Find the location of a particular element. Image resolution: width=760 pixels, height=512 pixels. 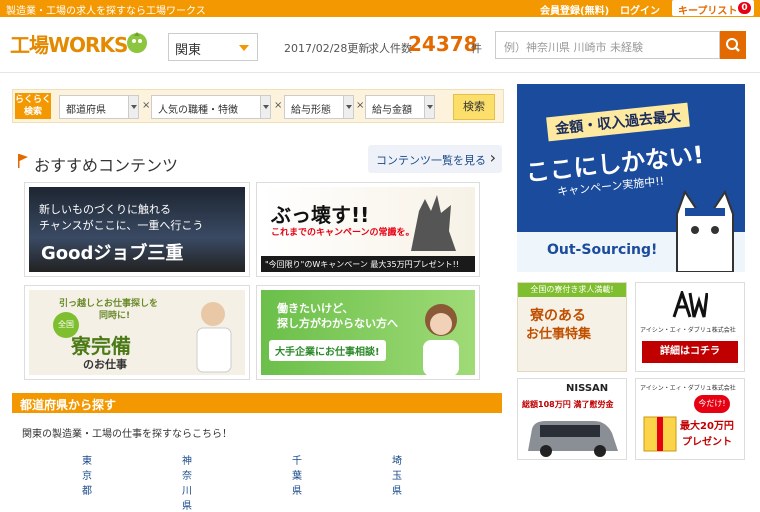

region-select: 関東 is located at coordinates (213, 47).